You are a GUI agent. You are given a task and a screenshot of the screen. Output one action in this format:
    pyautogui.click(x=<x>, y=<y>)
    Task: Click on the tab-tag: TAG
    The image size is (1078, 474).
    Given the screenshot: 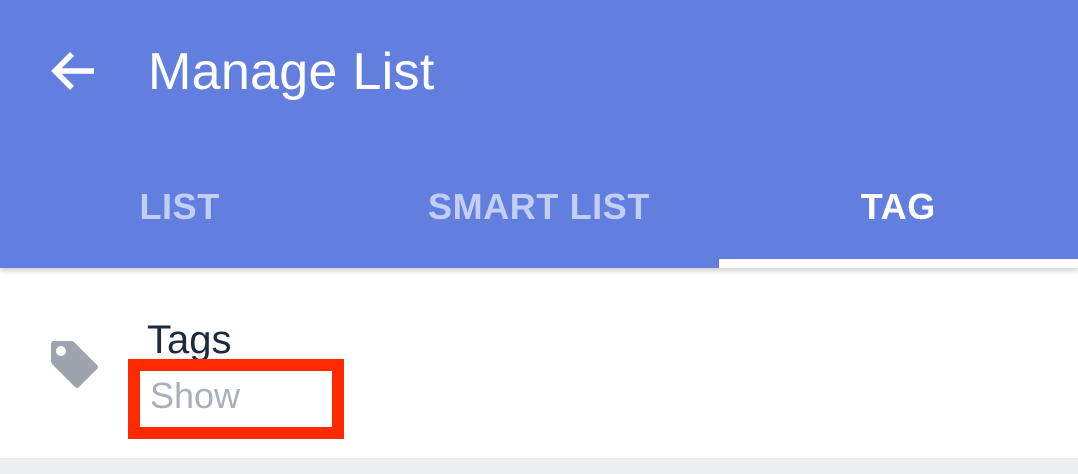 What is the action you would take?
    pyautogui.click(x=898, y=215)
    